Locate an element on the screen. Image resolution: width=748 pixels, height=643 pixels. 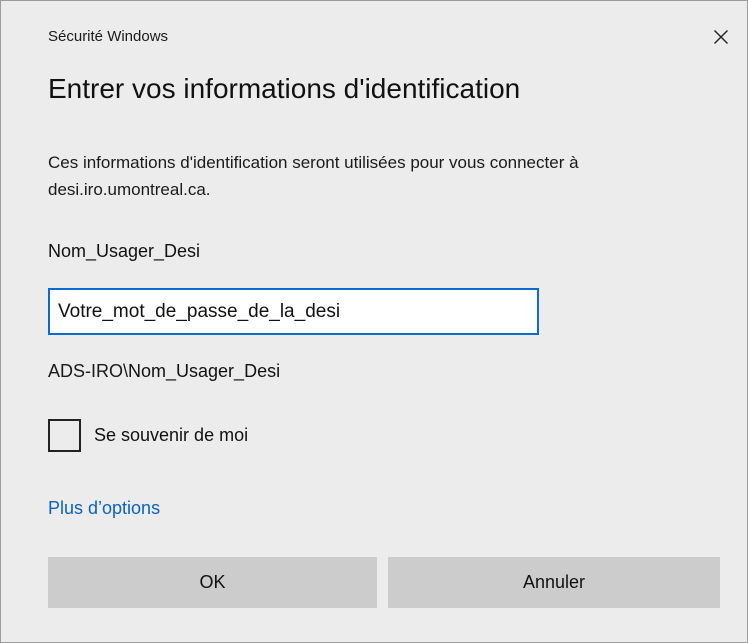
cancel-button: Annuler is located at coordinates (554, 582).